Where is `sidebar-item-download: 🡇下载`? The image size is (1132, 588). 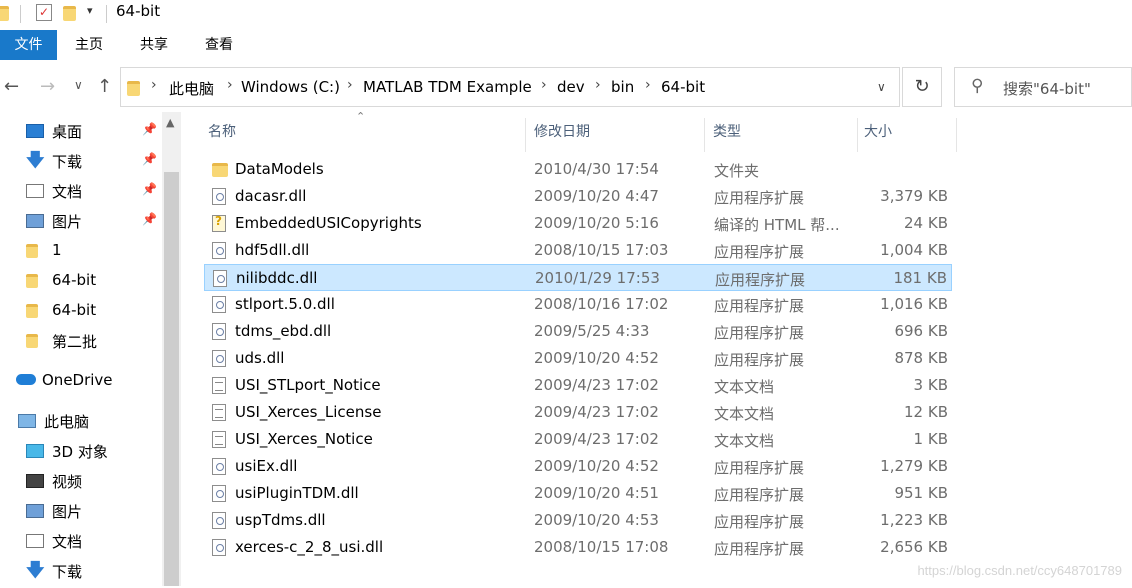
sidebar-item-download: 🡇下载 is located at coordinates (81, 571).